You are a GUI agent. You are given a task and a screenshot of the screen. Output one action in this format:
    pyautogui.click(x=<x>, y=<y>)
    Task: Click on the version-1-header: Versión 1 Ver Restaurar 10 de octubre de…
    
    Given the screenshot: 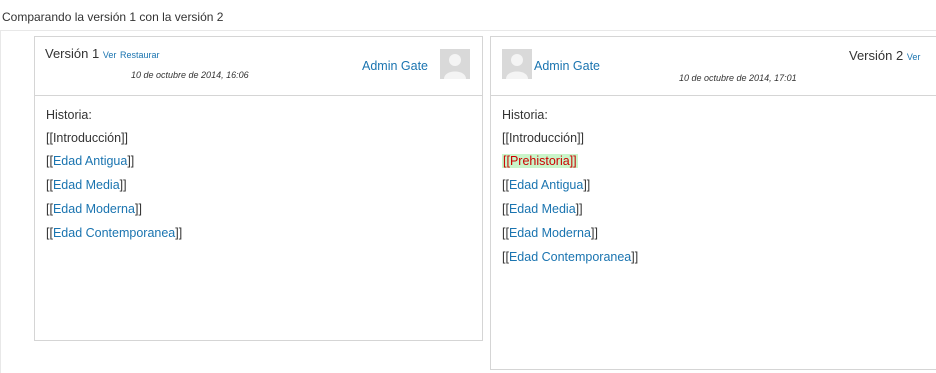 What is the action you would take?
    pyautogui.click(x=258, y=66)
    